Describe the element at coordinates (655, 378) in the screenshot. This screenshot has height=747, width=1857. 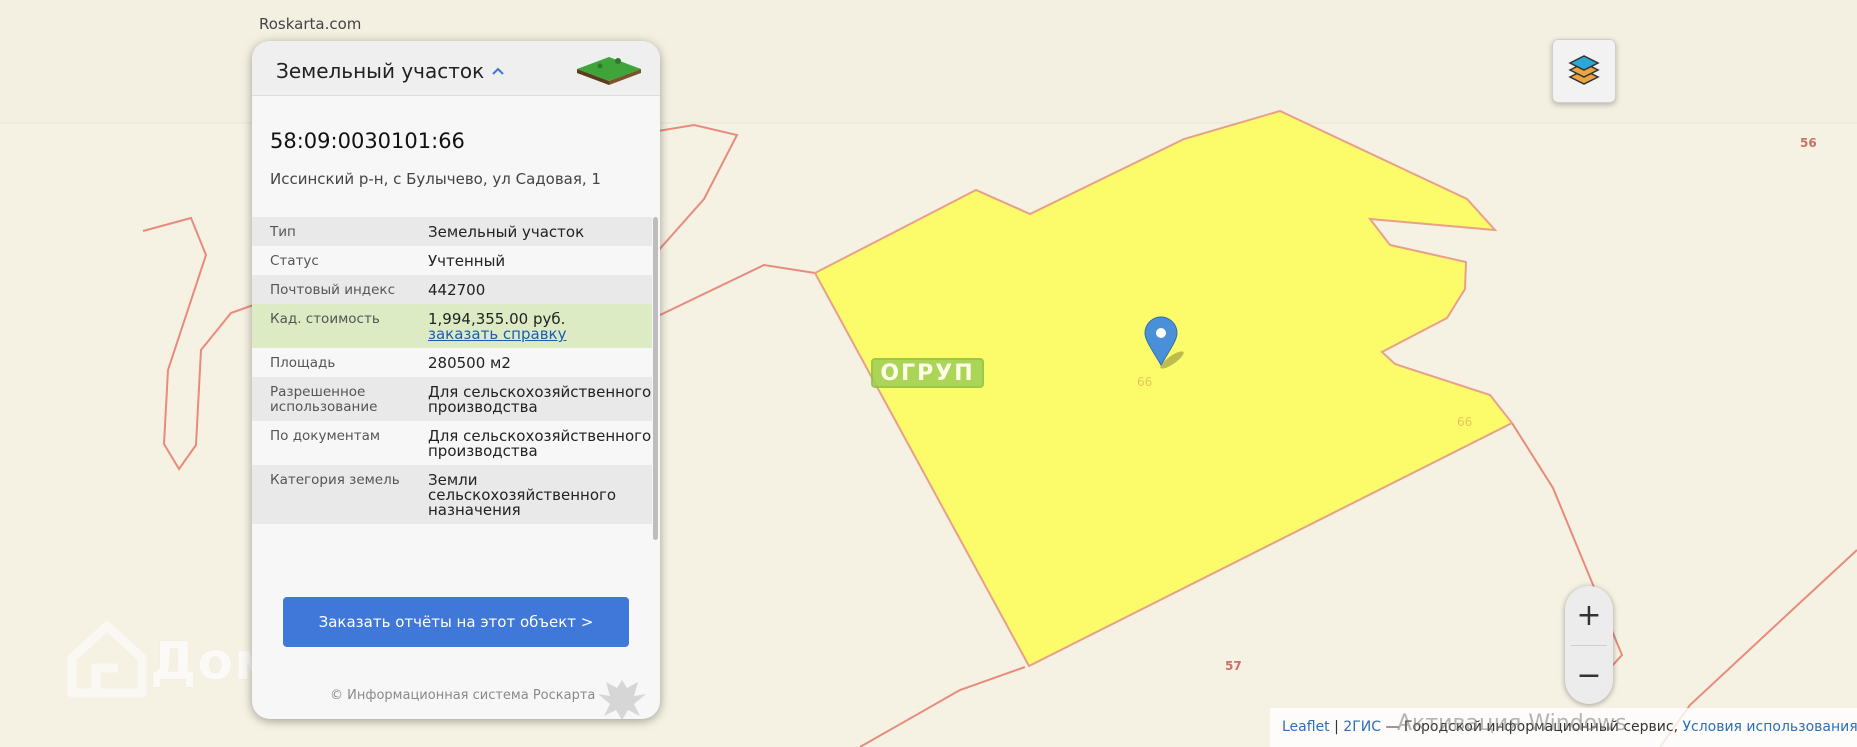
I see `panel-scrollbar` at that location.